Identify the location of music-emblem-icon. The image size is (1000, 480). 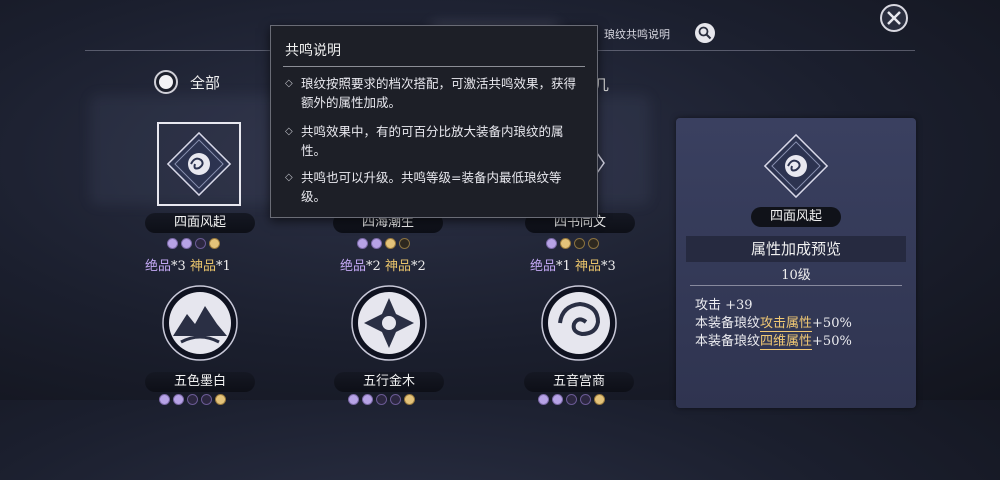
(579, 323).